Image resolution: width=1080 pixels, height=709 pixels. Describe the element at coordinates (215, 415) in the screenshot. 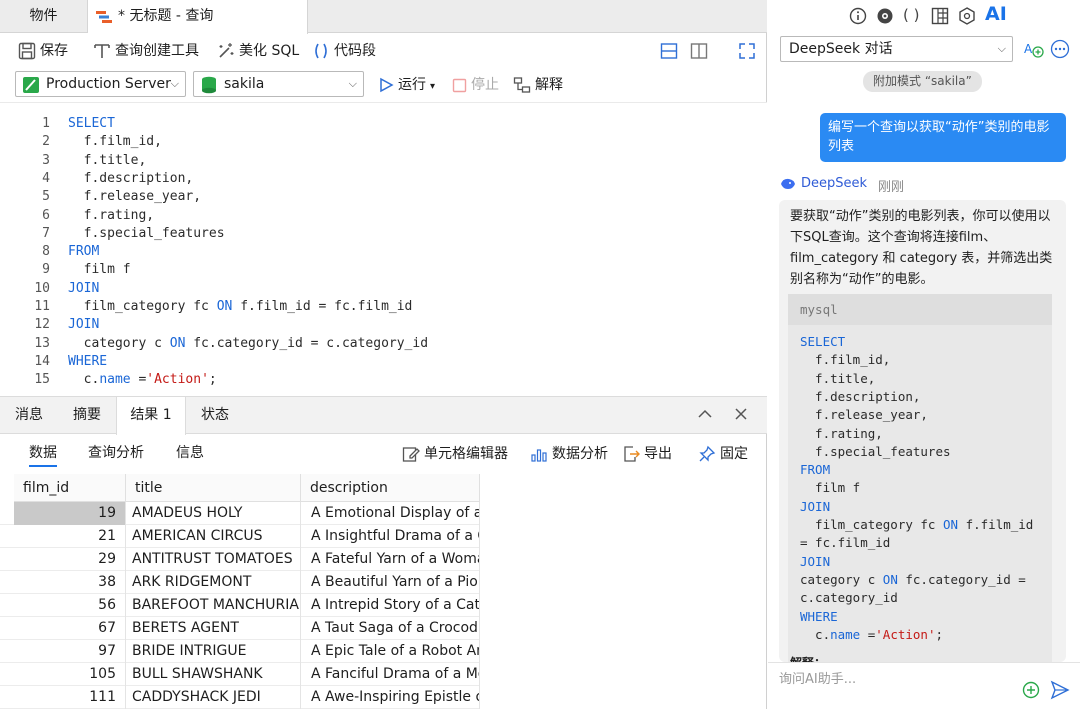

I see `tab-status: 状态` at that location.